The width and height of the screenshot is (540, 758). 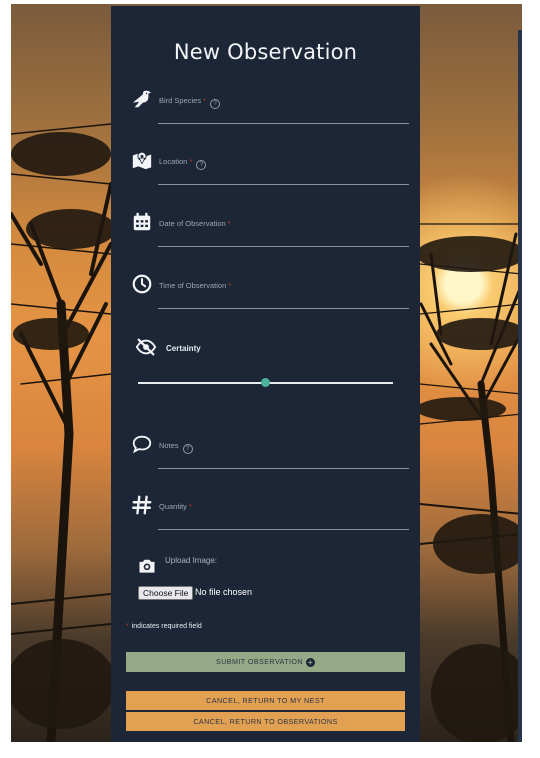 I want to click on quantity-label: Quantity *, so click(x=175, y=506).